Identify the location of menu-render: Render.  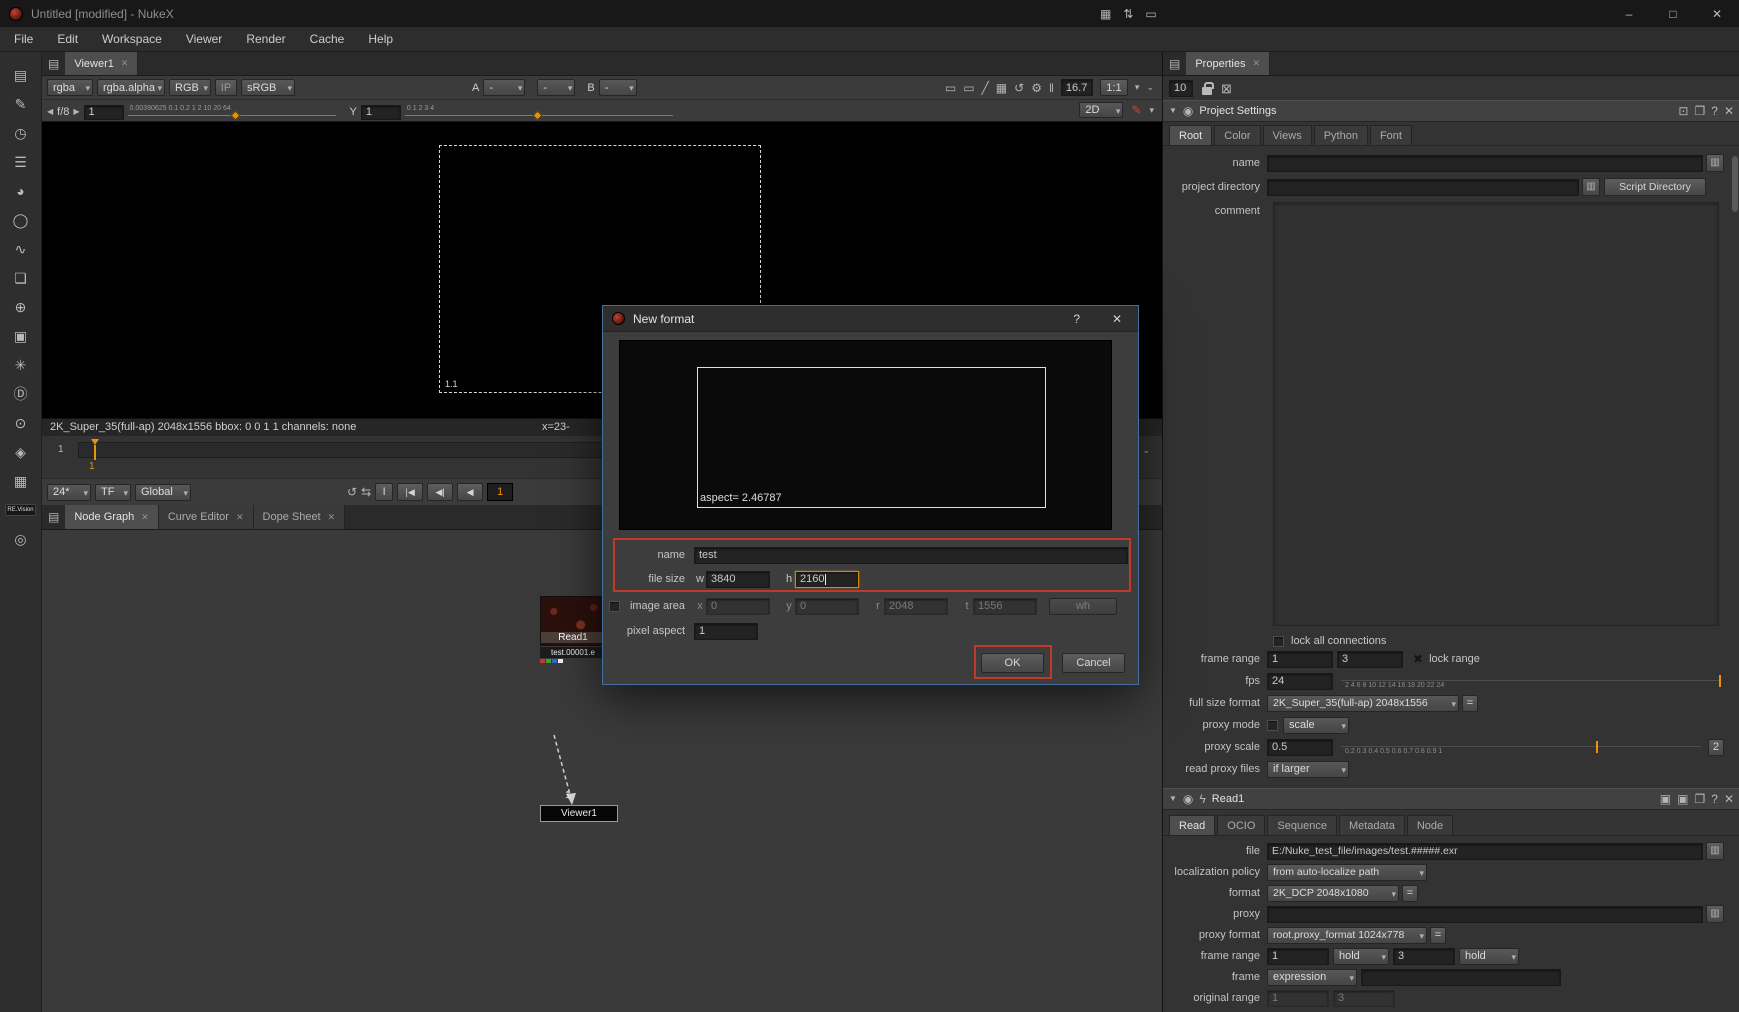
(265, 39).